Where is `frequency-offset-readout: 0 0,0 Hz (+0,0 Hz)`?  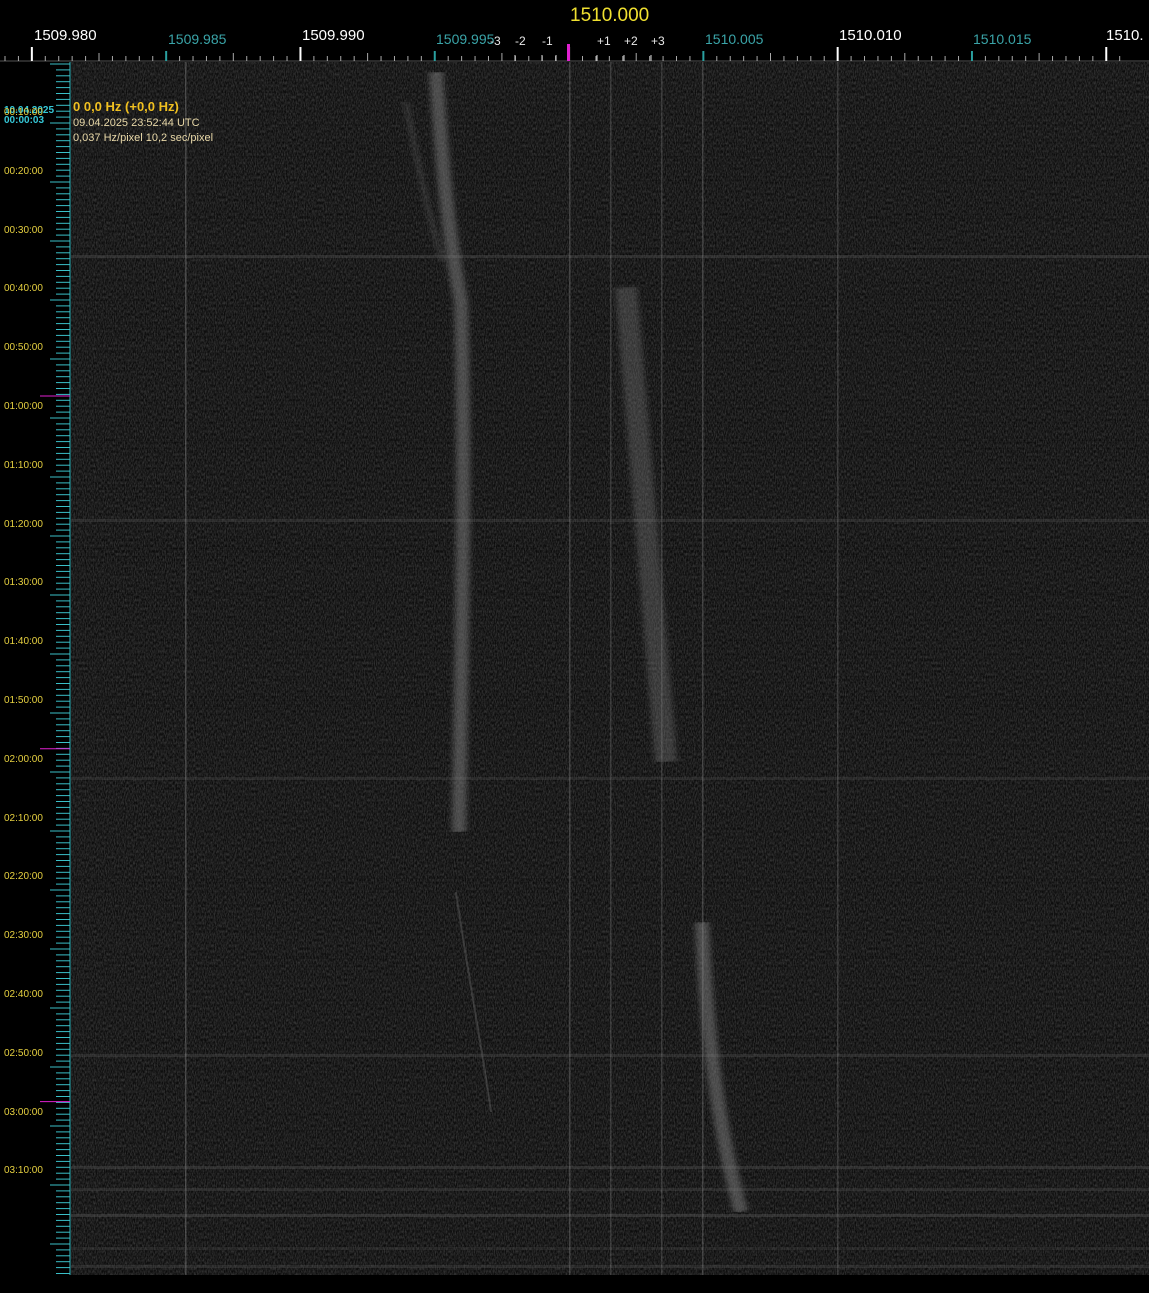
frequency-offset-readout: 0 0,0 Hz (+0,0 Hz) is located at coordinates (126, 106).